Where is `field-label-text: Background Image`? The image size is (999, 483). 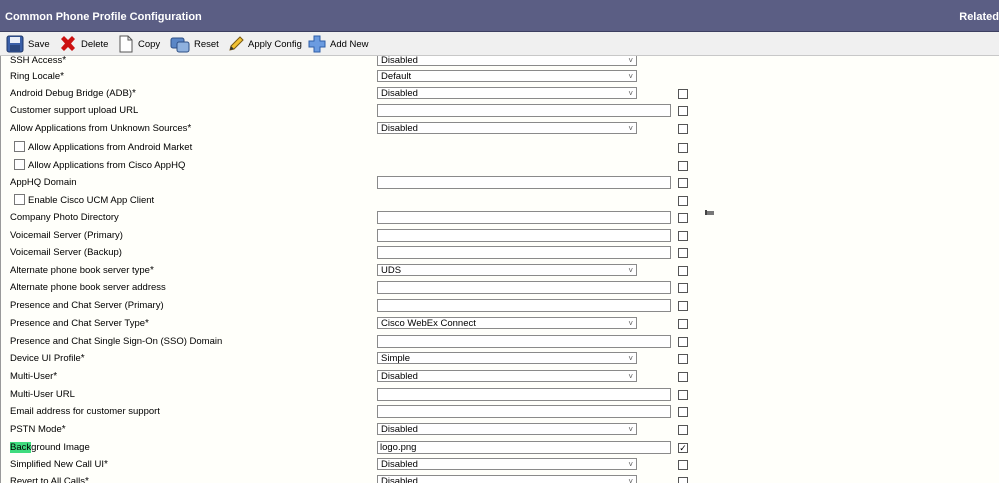 field-label-text: Background Image is located at coordinates (50, 447).